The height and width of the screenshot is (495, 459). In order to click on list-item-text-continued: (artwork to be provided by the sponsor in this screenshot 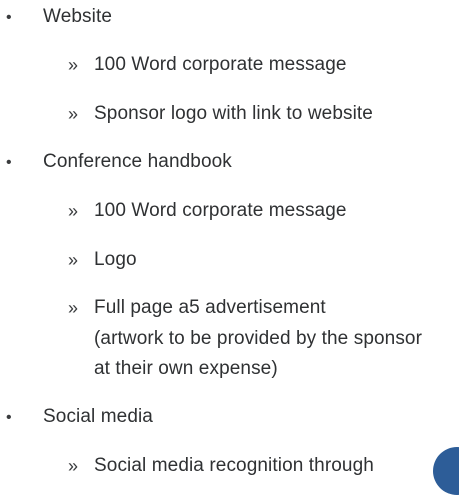, I will do `click(258, 338)`.